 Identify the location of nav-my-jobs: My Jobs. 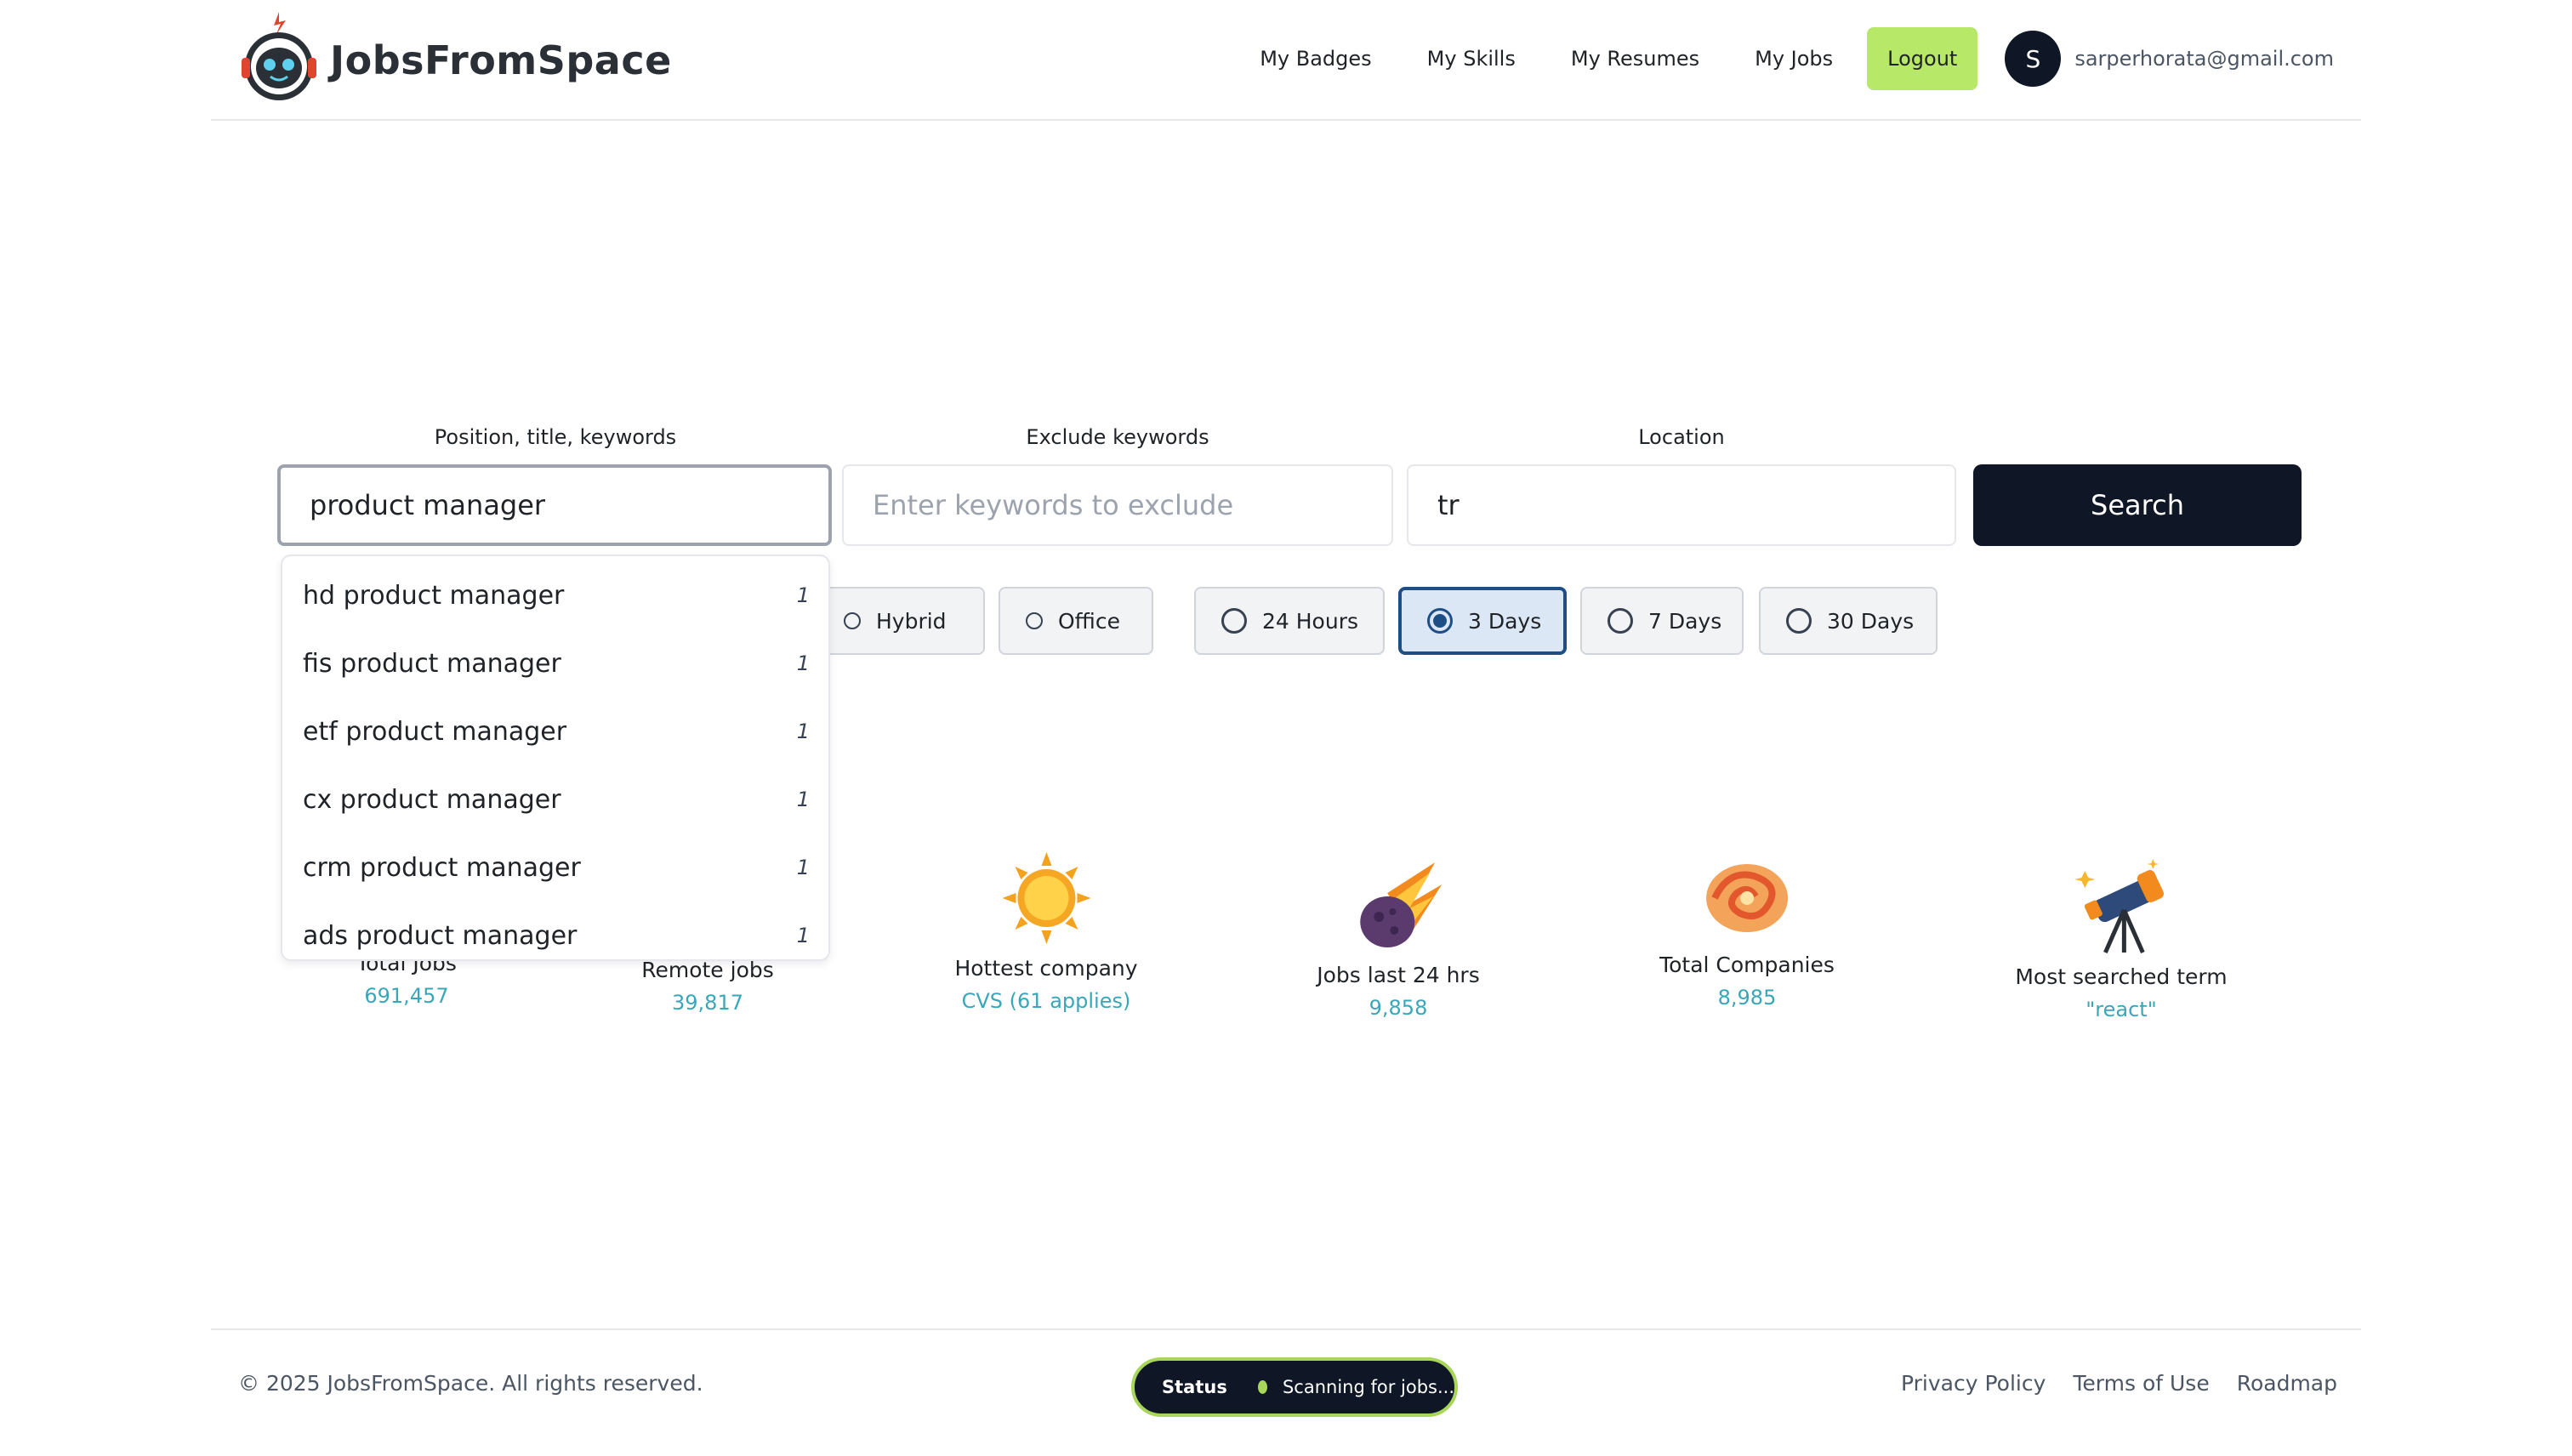
(1794, 59).